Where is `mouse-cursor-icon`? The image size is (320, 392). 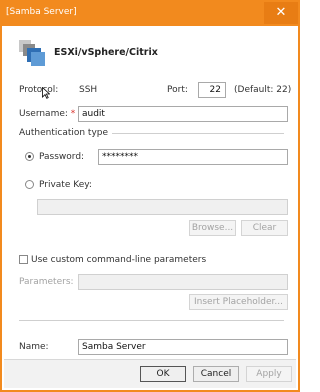 mouse-cursor-icon is located at coordinates (46, 93).